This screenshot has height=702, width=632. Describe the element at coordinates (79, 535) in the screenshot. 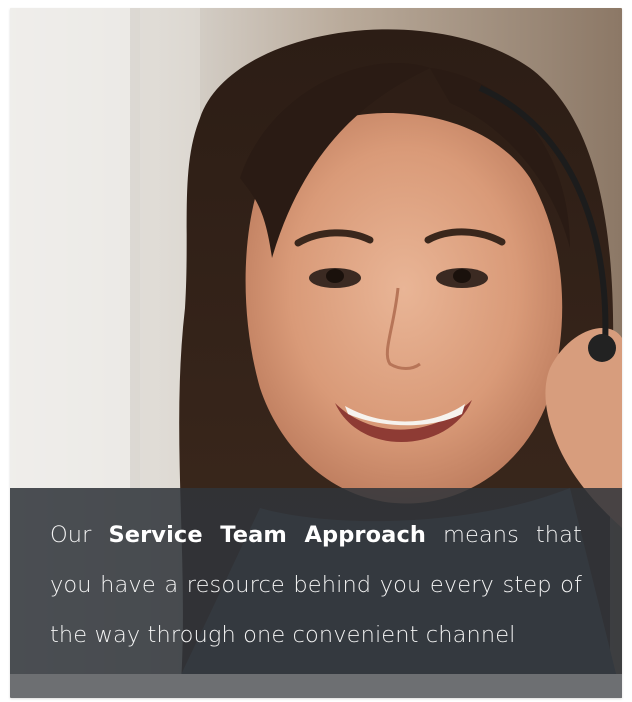

I see `caption-lead: Our` at that location.